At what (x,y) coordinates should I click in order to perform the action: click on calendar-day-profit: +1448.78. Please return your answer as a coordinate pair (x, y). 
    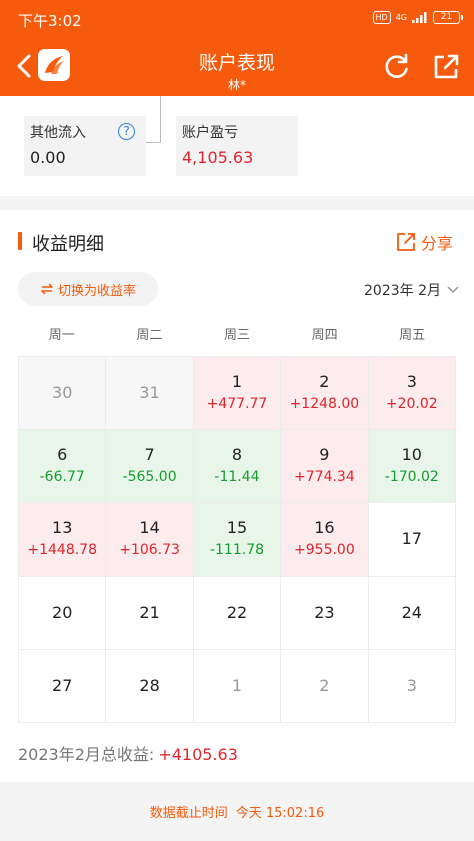
    Looking at the image, I should click on (62, 550).